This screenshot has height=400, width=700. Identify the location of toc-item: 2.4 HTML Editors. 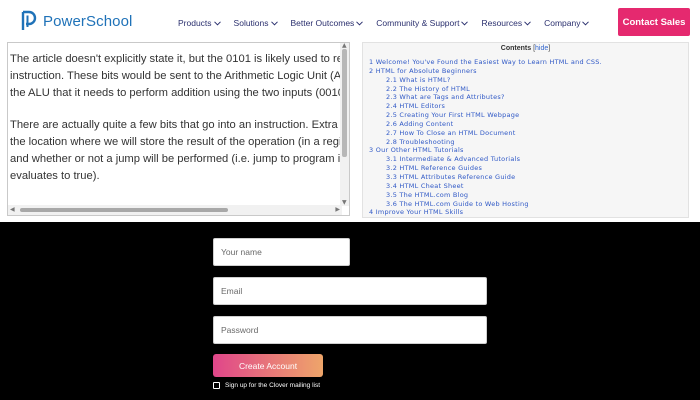
(528, 106).